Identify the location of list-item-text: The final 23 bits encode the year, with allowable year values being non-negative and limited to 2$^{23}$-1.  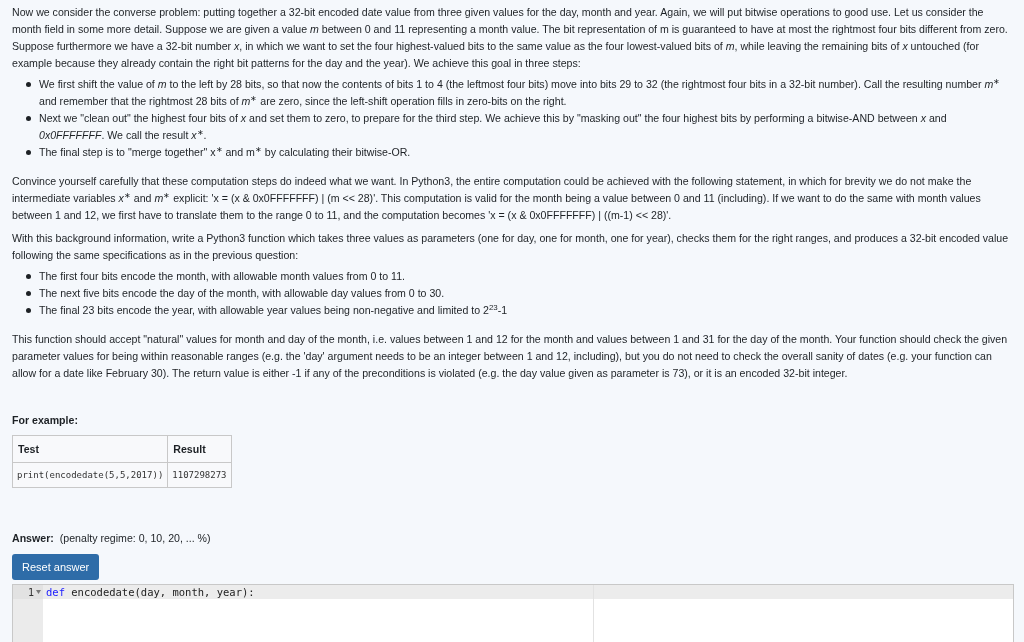
(273, 310).